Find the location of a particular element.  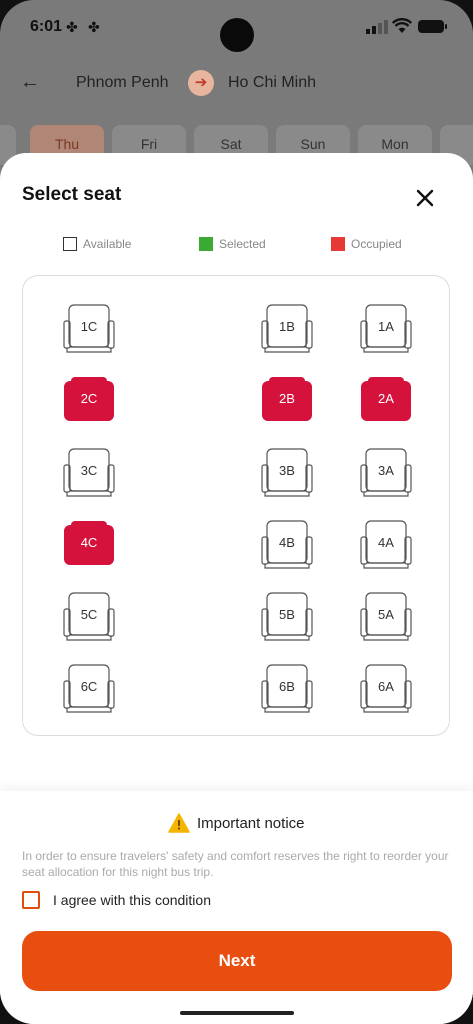

seat-label: 2C is located at coordinates (89, 398).